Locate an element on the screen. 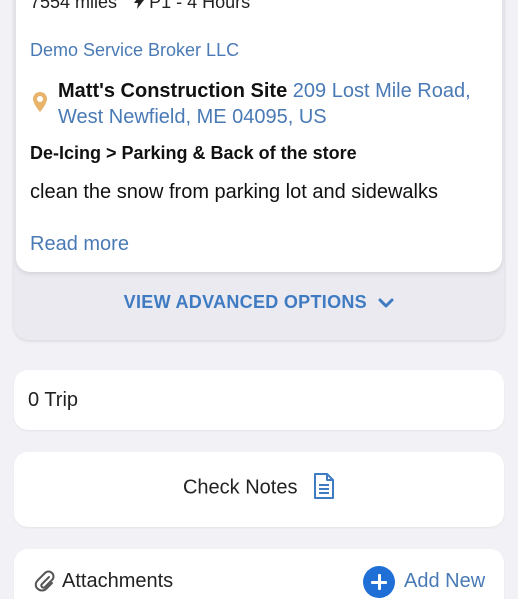 Image resolution: width=518 pixels, height=599 pixels. trip-card: 0 Trip is located at coordinates (259, 400).